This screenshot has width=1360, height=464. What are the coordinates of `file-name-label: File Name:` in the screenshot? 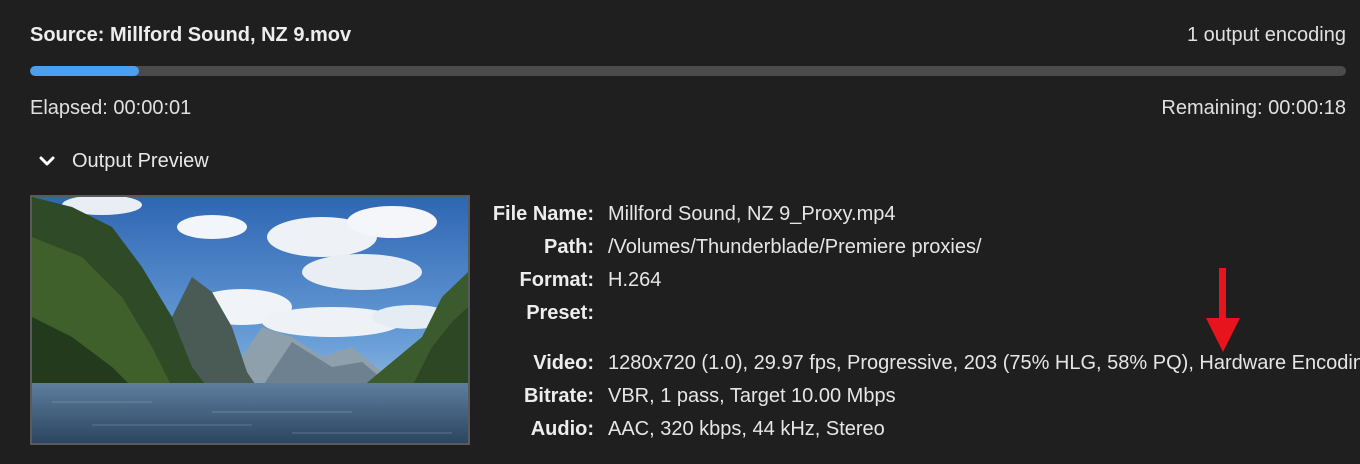 It's located at (543, 214).